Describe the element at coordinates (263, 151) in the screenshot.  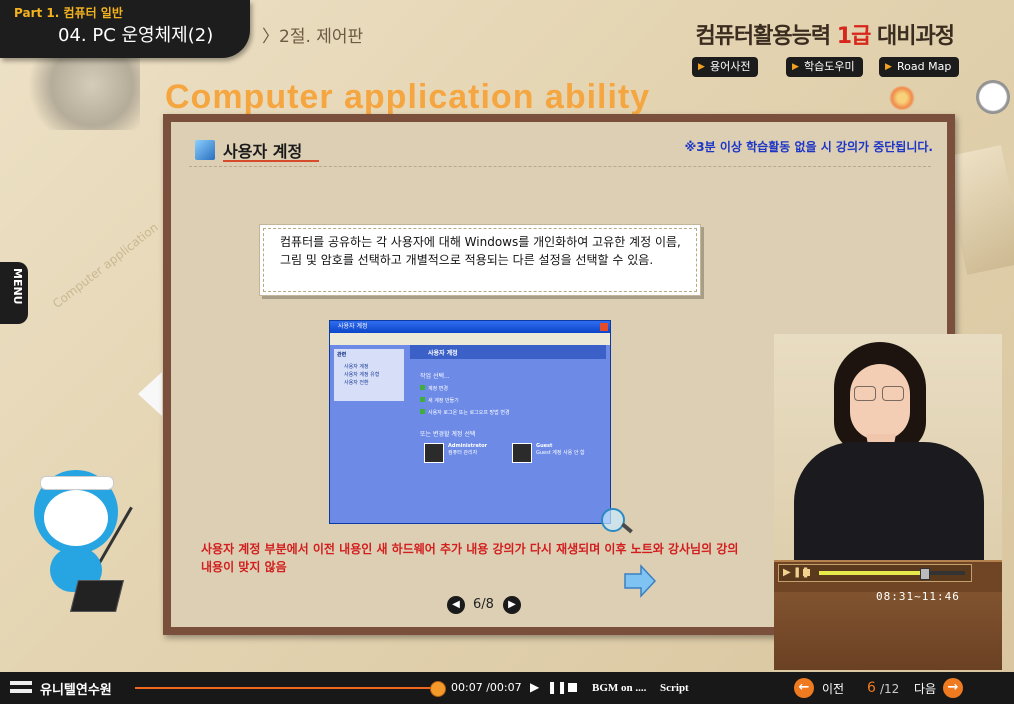
I see `board-title: 사용자 계정` at that location.